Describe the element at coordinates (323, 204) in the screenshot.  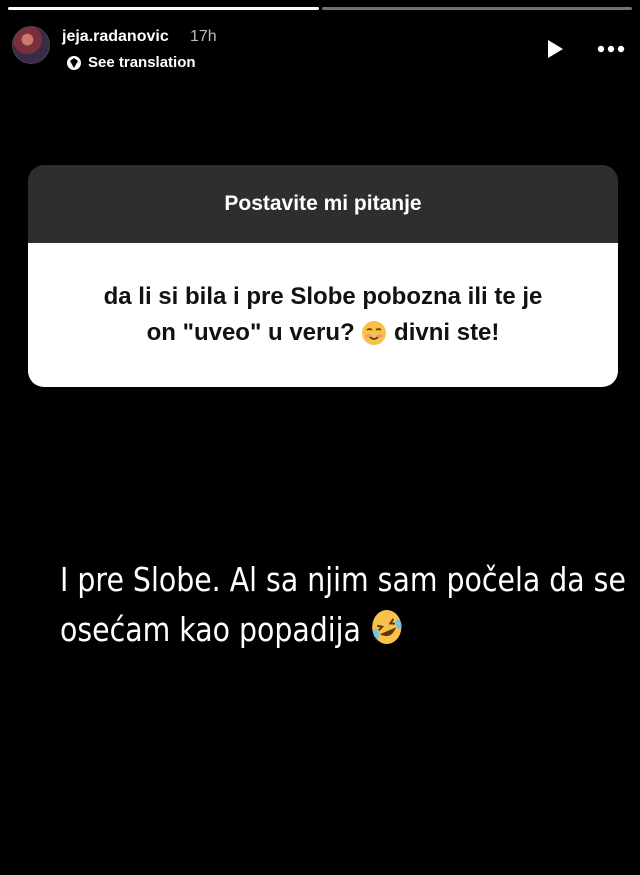
I see `question-sticker-header: Postavite mi pitanje` at that location.